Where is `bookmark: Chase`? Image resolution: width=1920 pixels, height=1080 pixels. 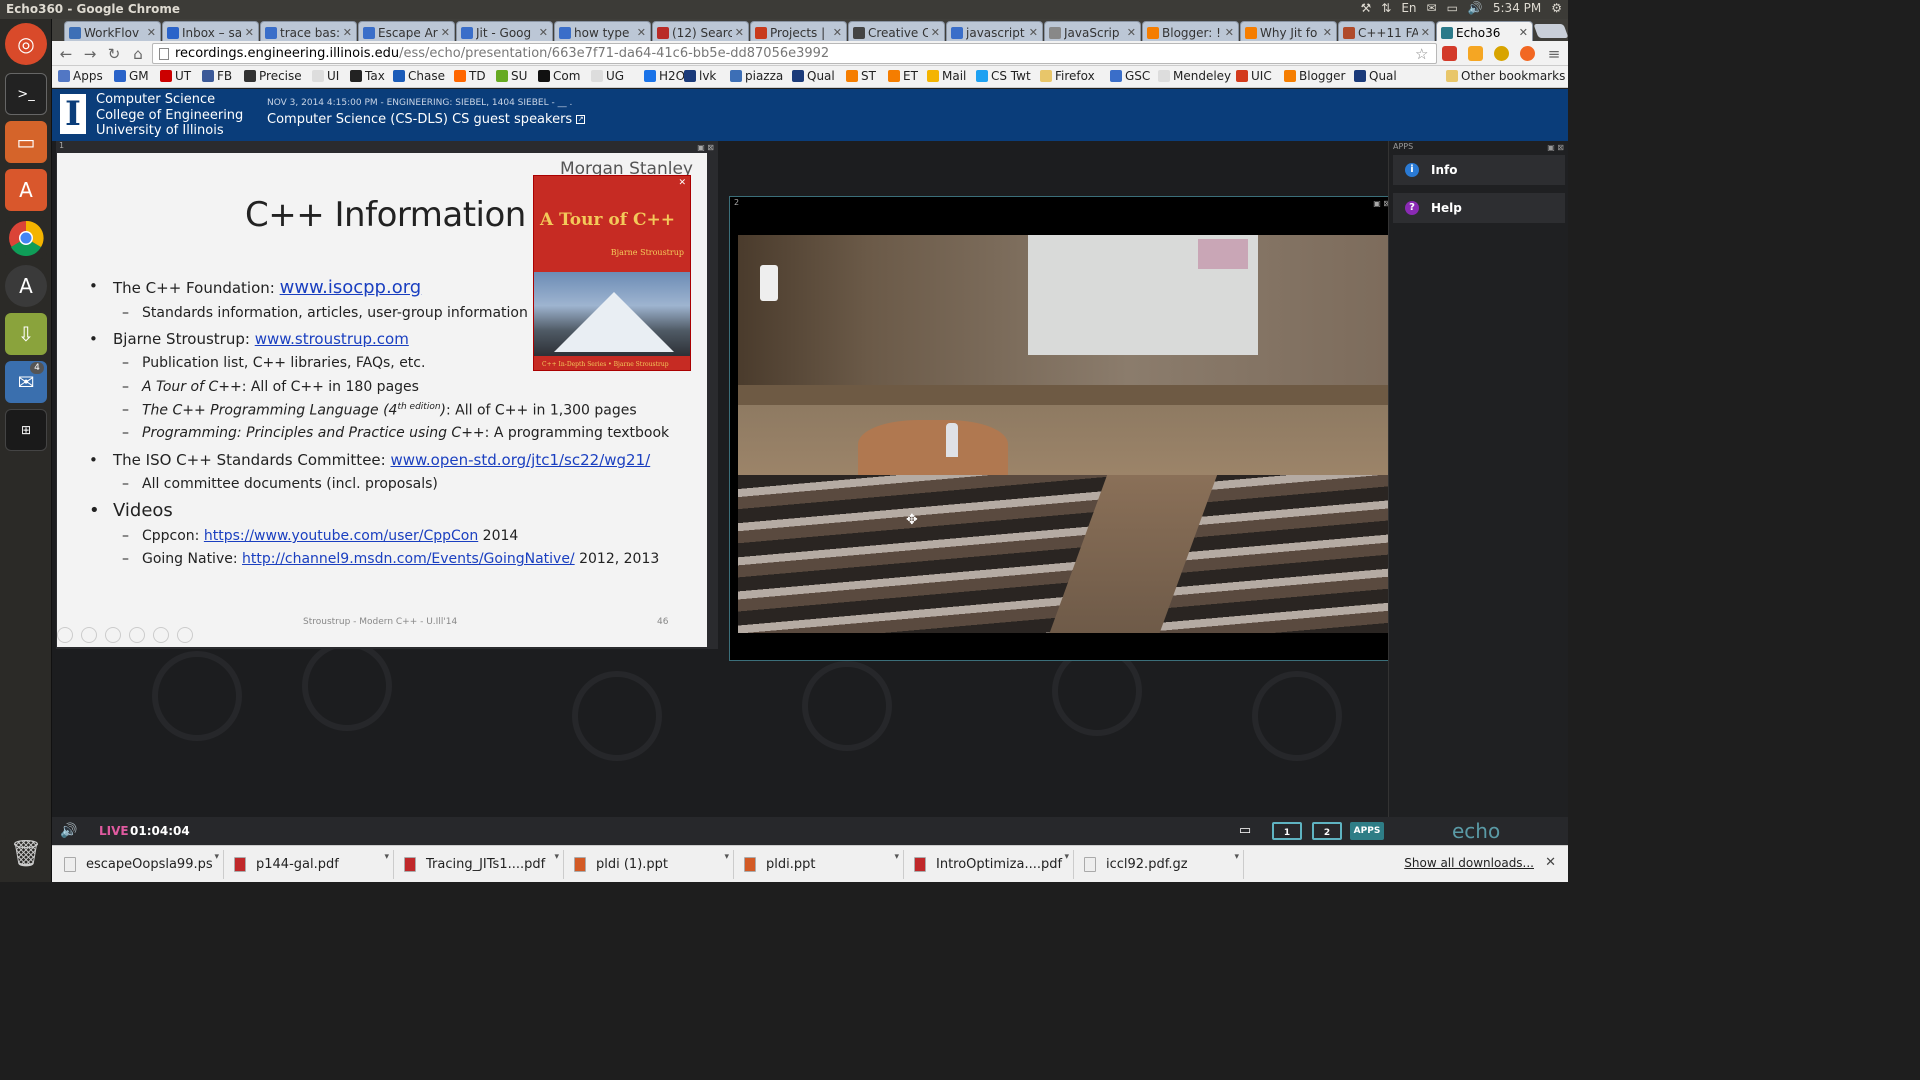
bookmark: Chase is located at coordinates (419, 76).